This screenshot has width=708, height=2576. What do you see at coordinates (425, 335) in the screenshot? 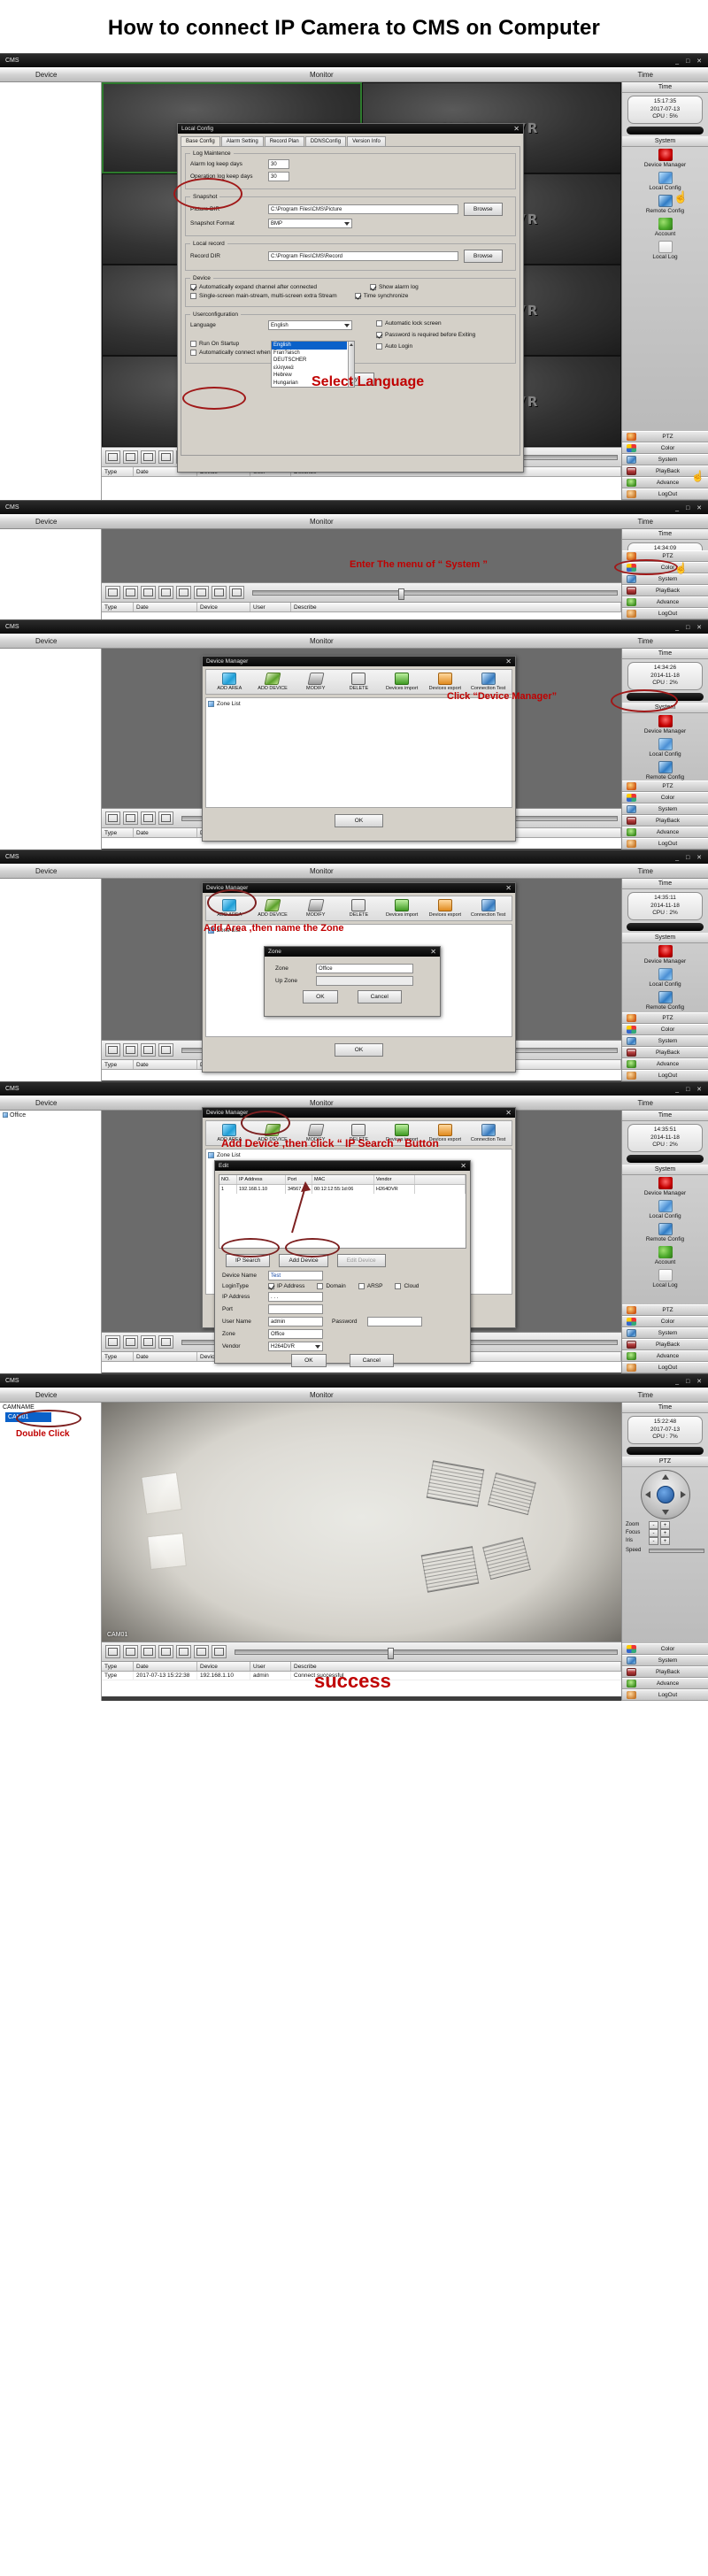
I see `checkbox-password-required-before-exiting: Password is required before Exiting` at bounding box center [425, 335].